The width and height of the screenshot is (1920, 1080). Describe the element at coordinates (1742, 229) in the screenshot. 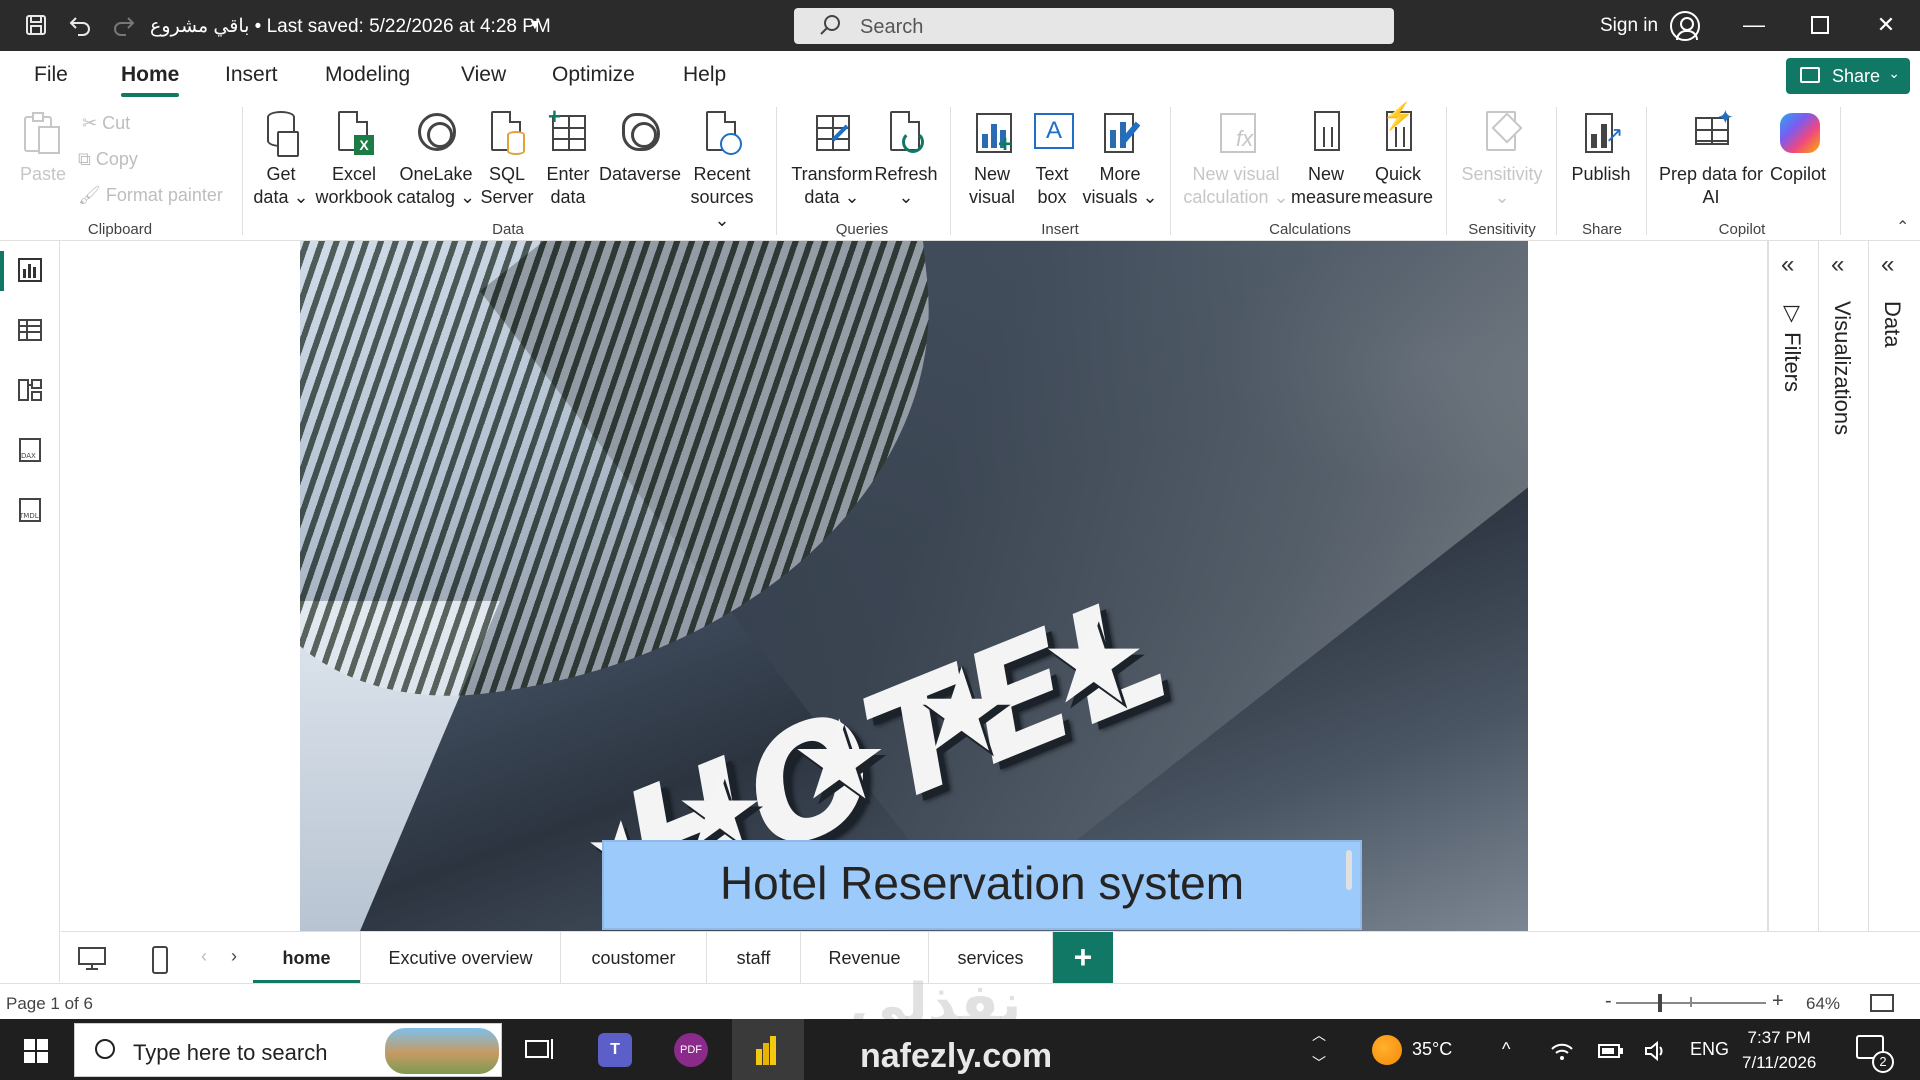

I see `group-label-copilot: Copilot` at that location.